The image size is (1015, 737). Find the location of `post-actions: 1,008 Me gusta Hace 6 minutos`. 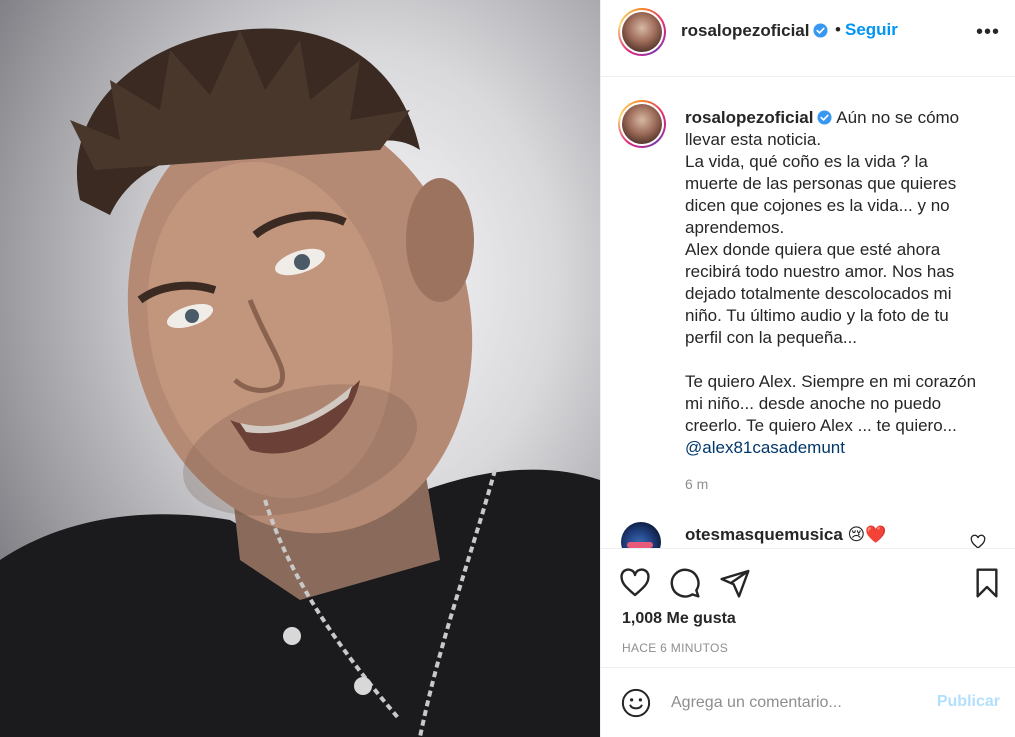

post-actions: 1,008 Me gusta Hace 6 minutos is located at coordinates (808, 608).